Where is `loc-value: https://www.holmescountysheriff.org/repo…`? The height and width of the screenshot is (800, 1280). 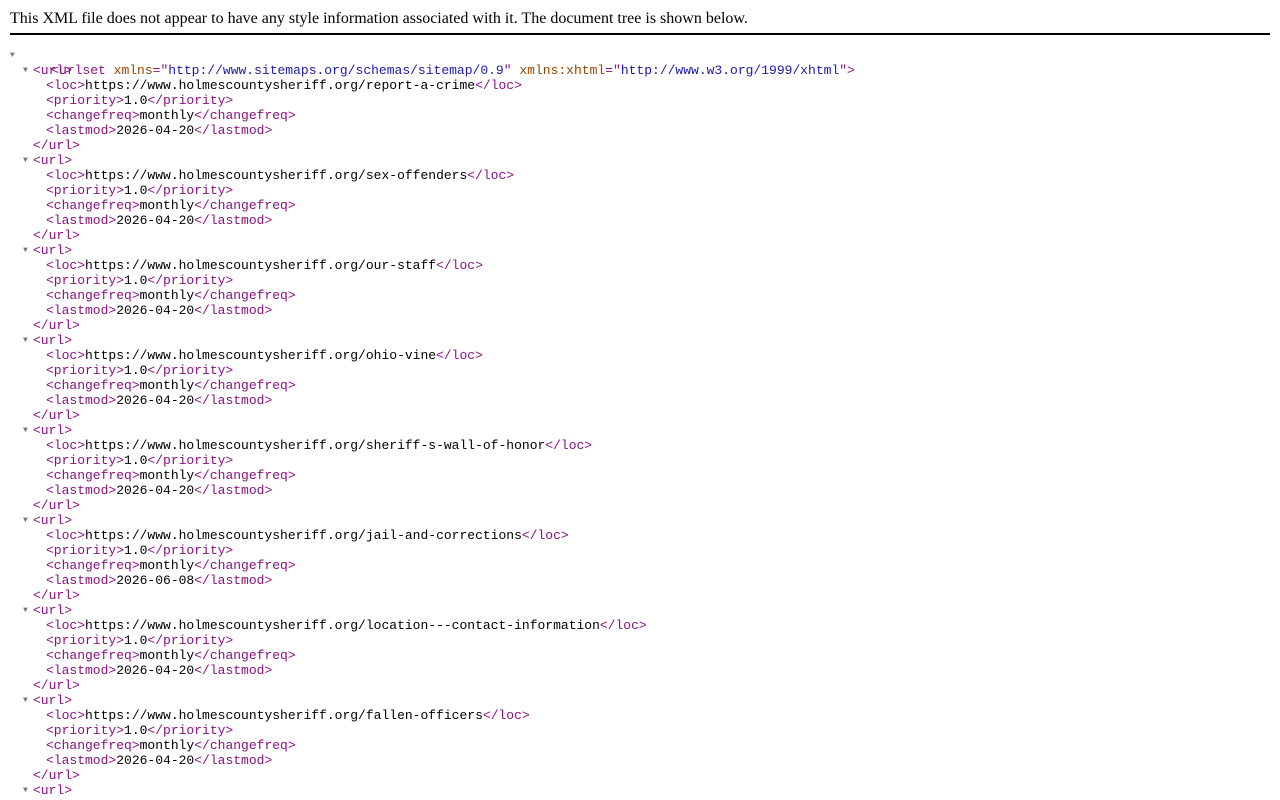 loc-value: https://www.holmescountysheriff.org/repo… is located at coordinates (280, 85).